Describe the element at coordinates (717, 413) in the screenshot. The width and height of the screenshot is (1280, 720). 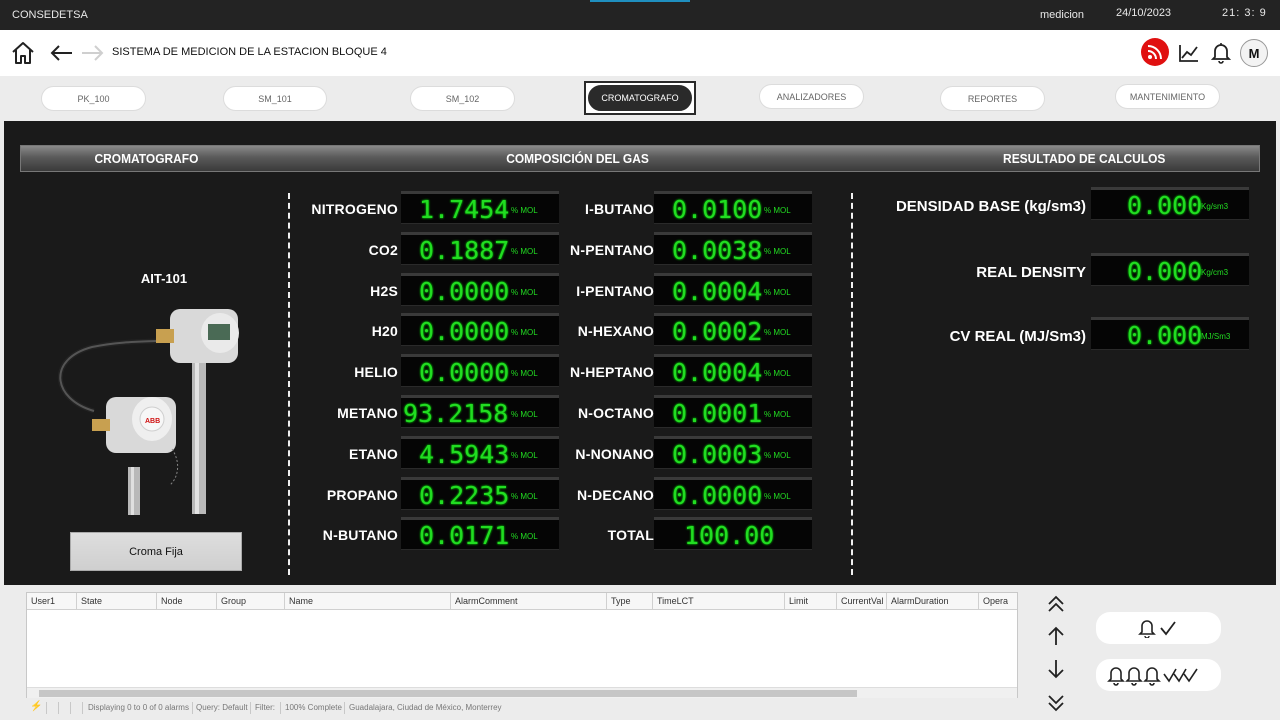
I see `comp-n-octano-value: 0.0001` at that location.